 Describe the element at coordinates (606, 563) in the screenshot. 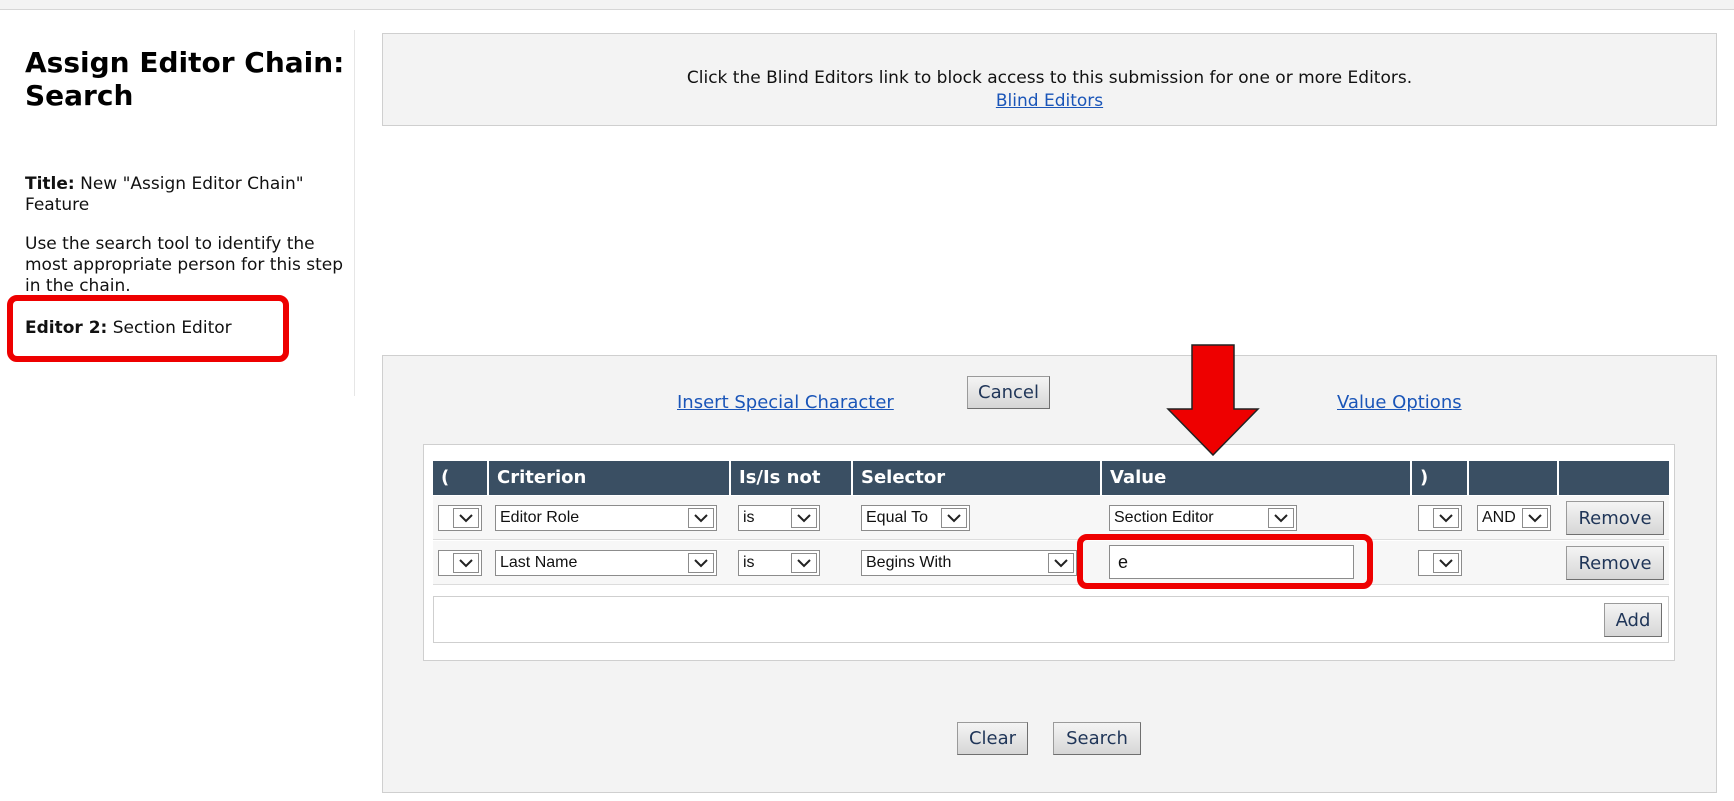

I see `criterion-select: Last Name` at that location.